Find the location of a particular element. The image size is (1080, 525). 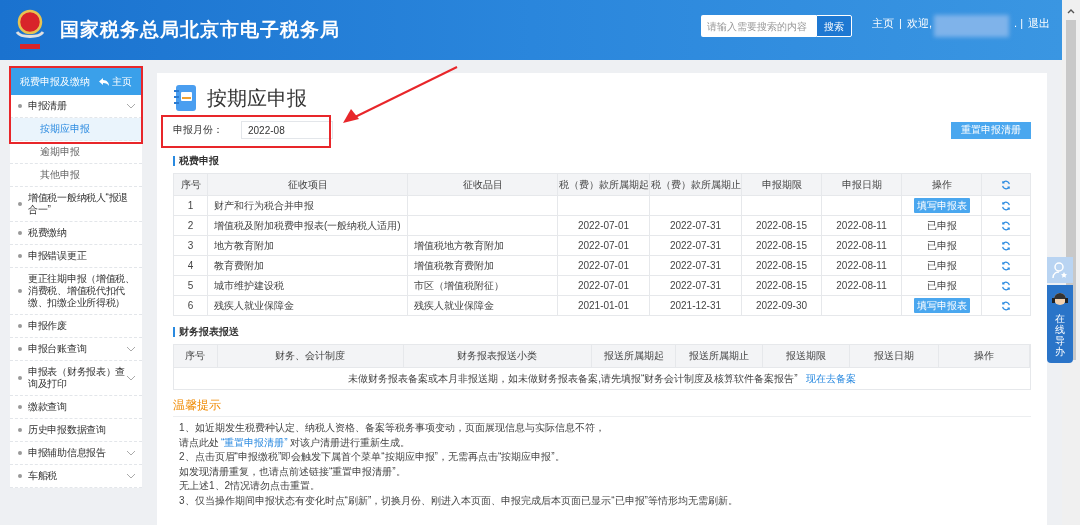

sidebar-item: 申报错误更正 is located at coordinates (76, 256).